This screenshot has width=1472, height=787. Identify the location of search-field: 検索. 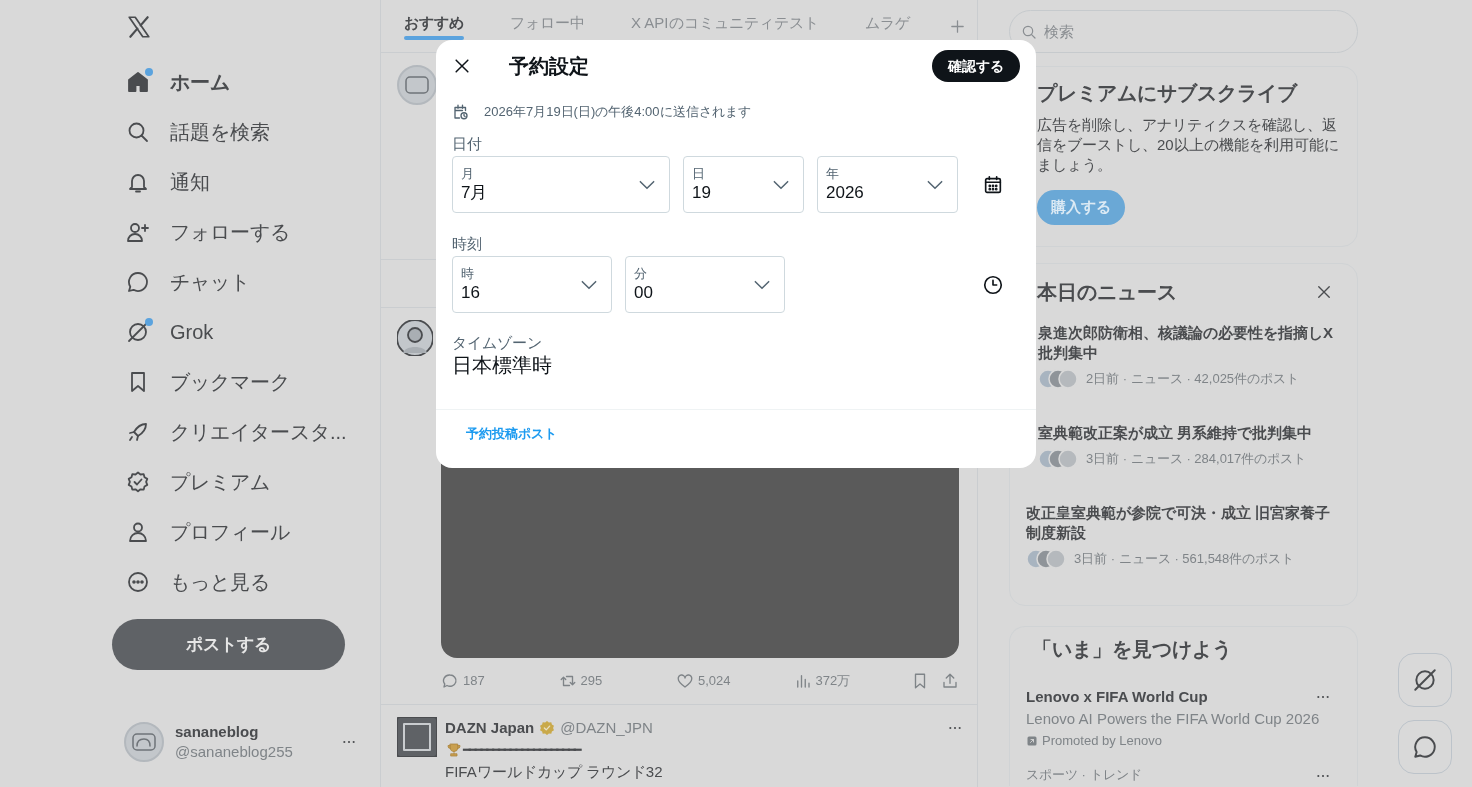
(1183, 31).